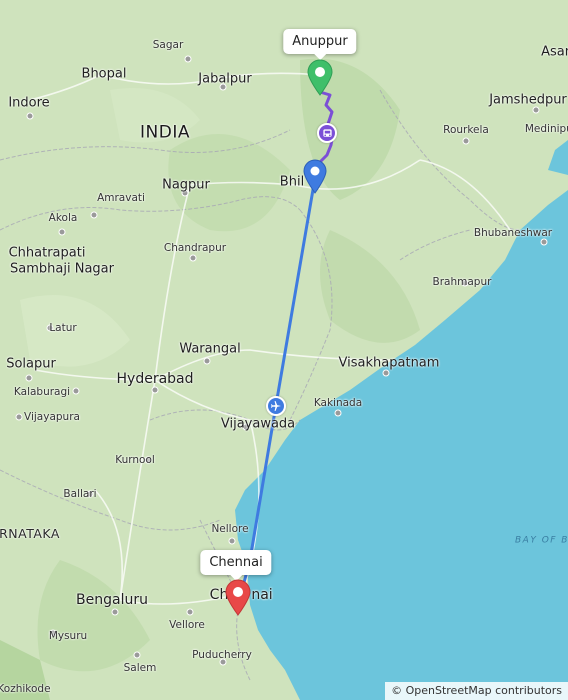  I want to click on country-label: INDIA, so click(165, 132).